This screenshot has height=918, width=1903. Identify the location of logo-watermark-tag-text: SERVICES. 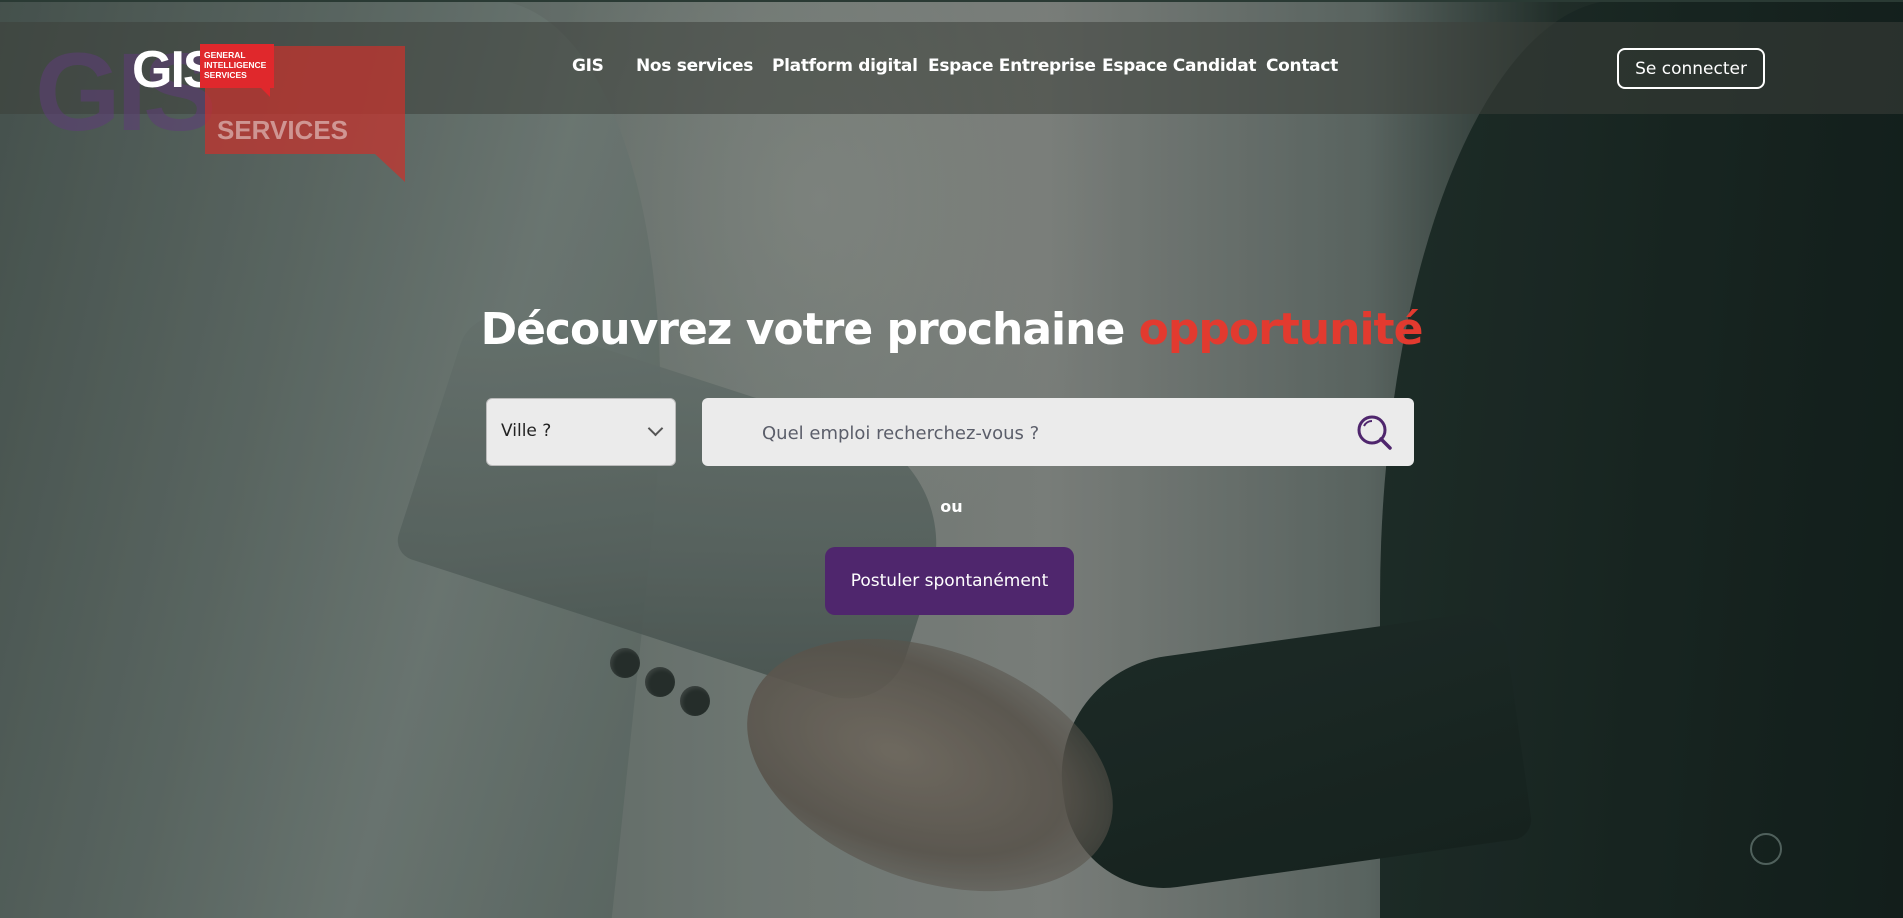
(283, 130).